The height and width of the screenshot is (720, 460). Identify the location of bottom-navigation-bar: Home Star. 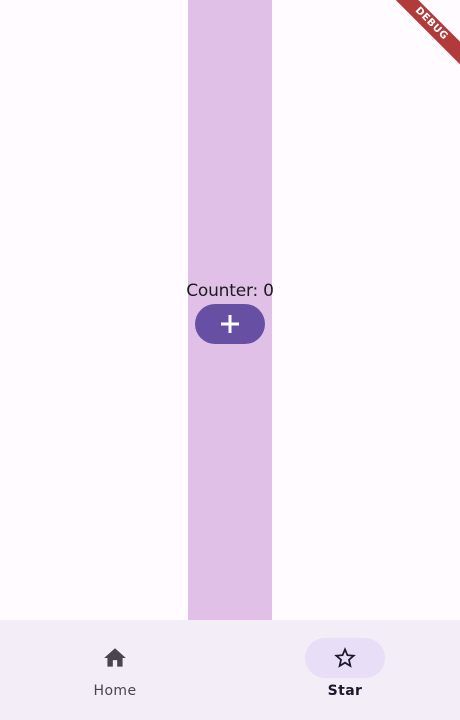
(230, 670).